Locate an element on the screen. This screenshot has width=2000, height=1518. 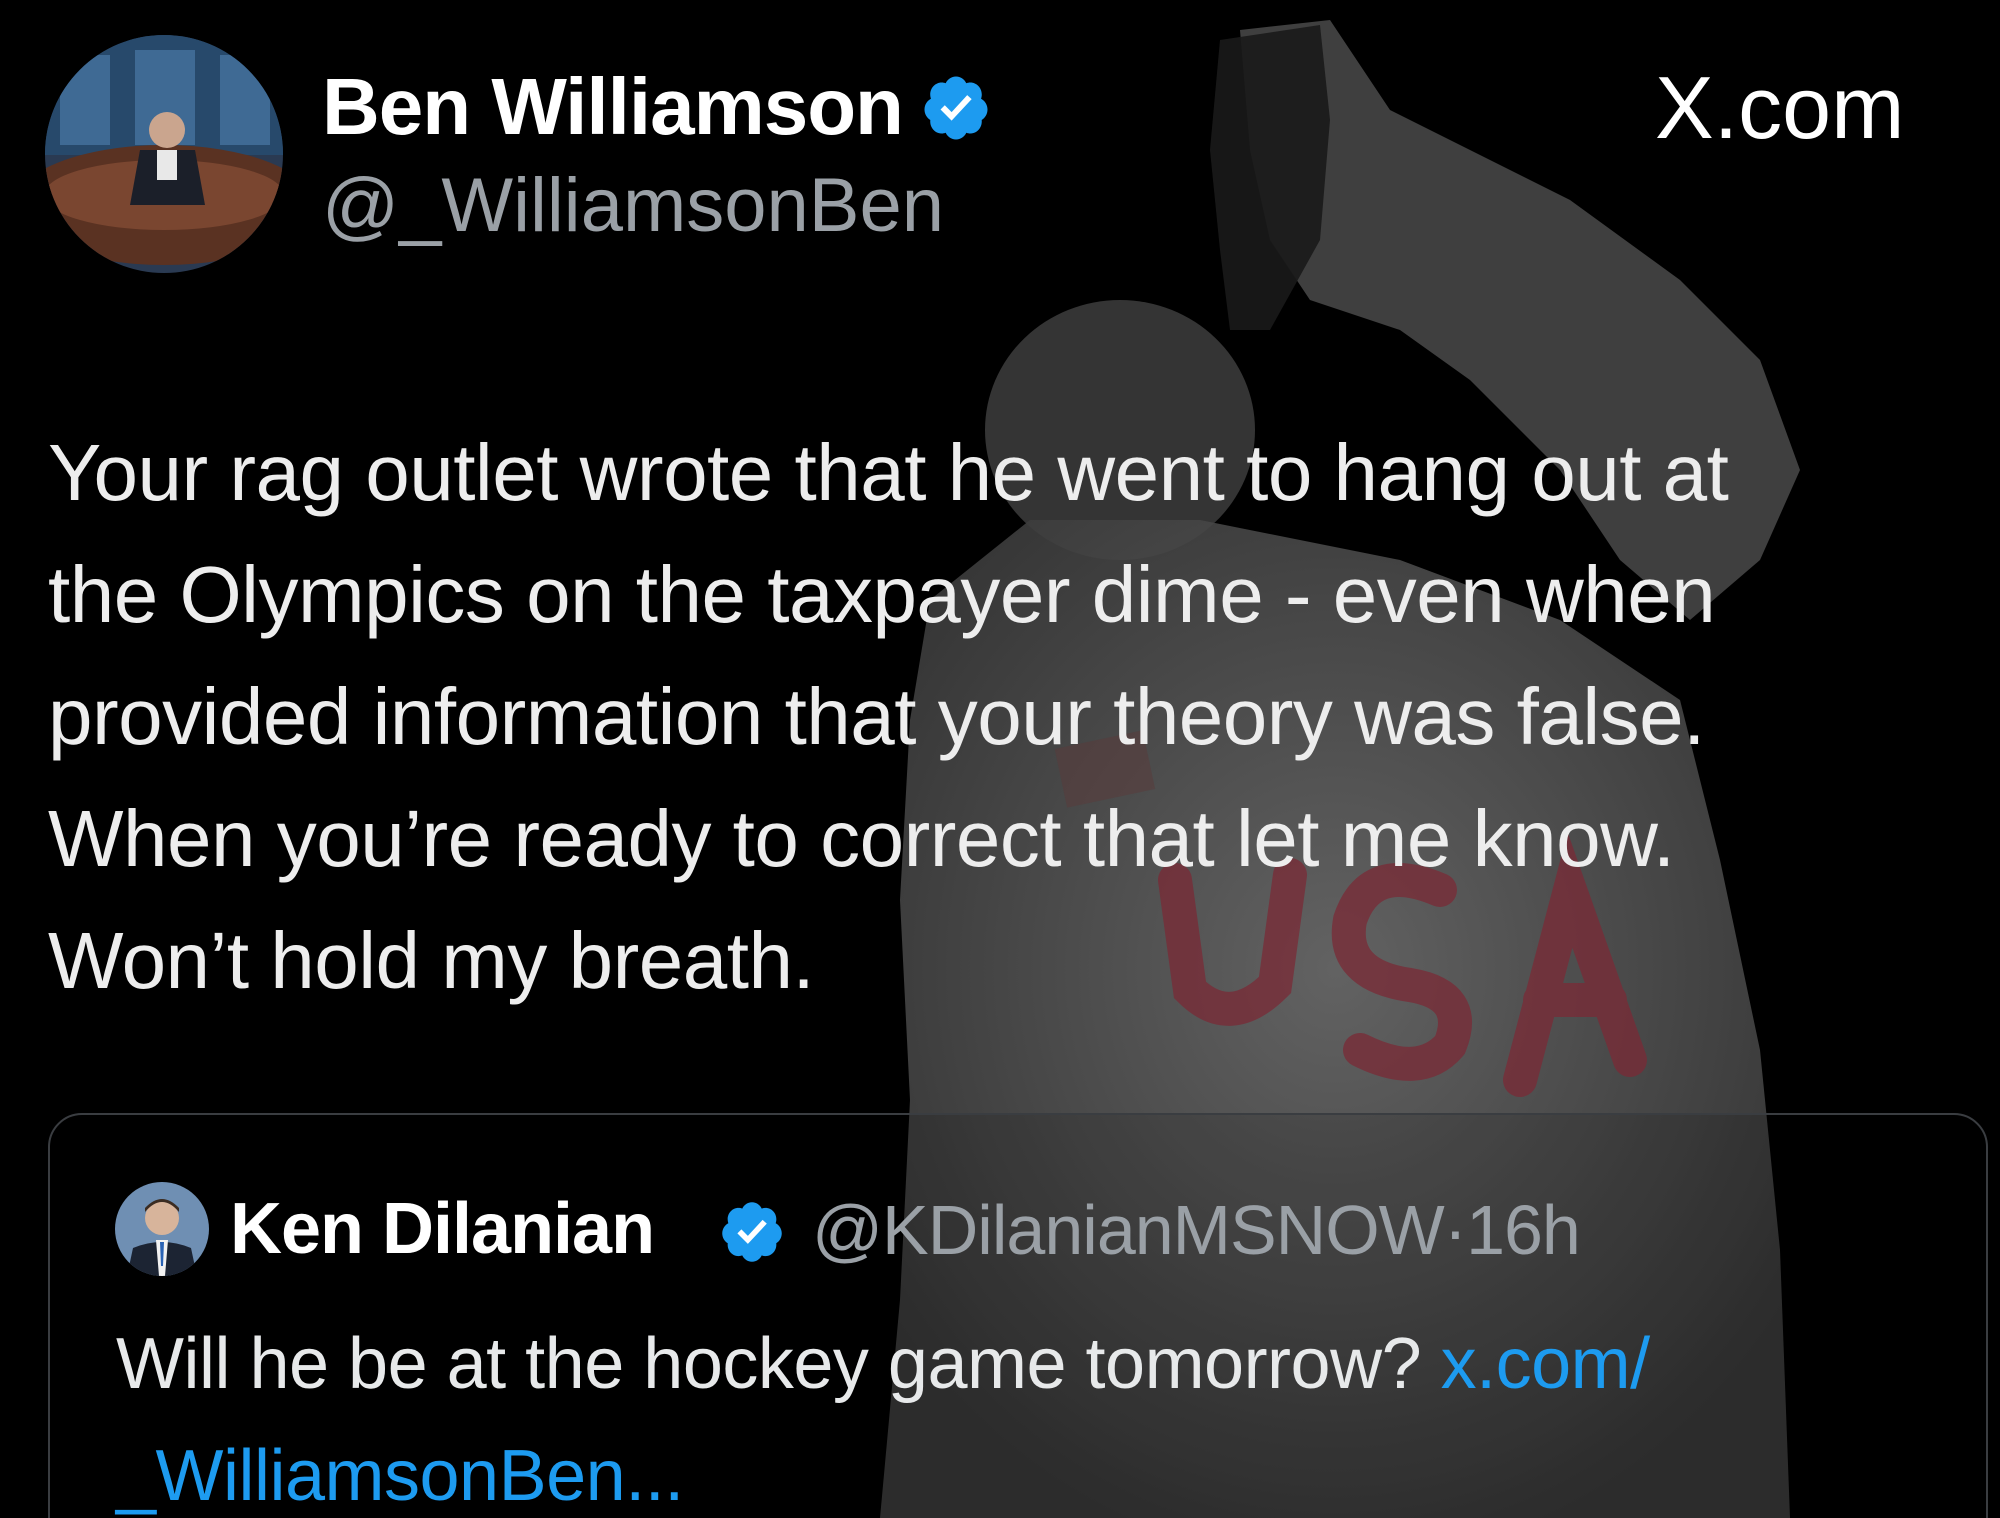
quoted-author-display-name: Ken Dilanian is located at coordinates (442, 1229).